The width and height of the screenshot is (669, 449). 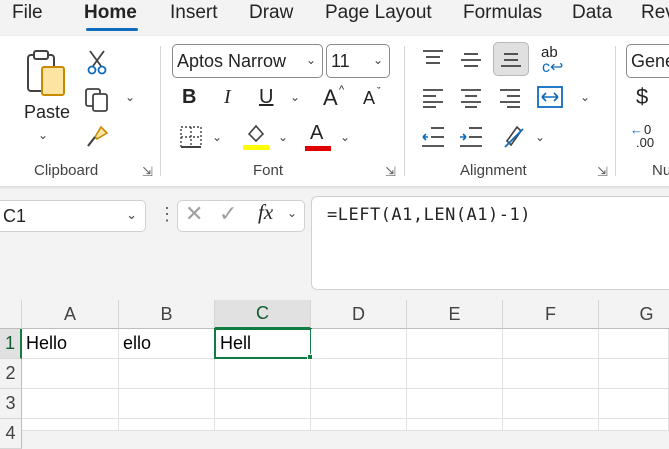 I want to click on paste-icon, so click(x=46, y=73).